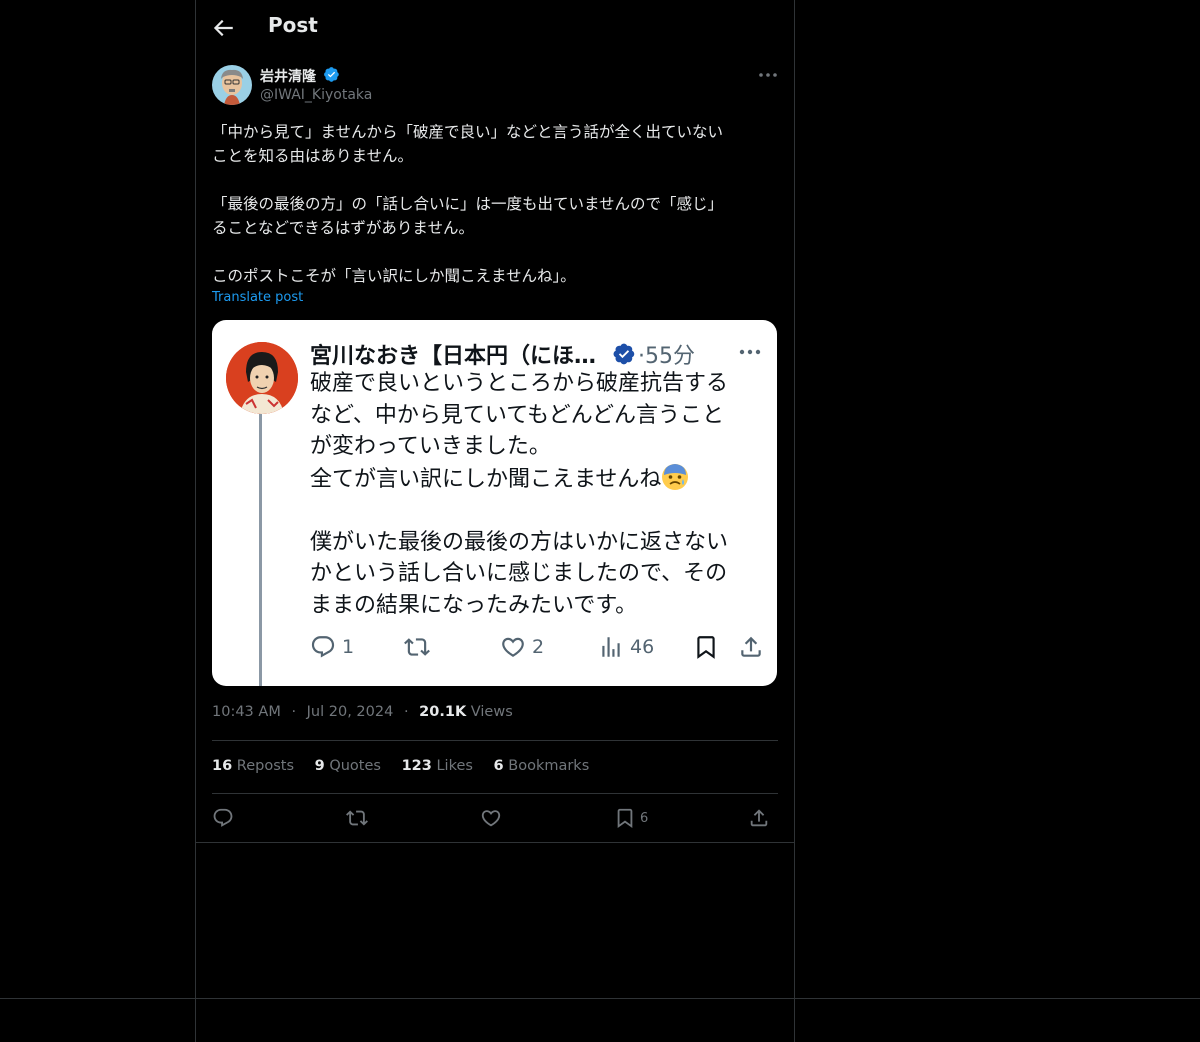 This screenshot has width=1200, height=1042. What do you see at coordinates (222, 766) in the screenshot?
I see `reposts-count: 16` at bounding box center [222, 766].